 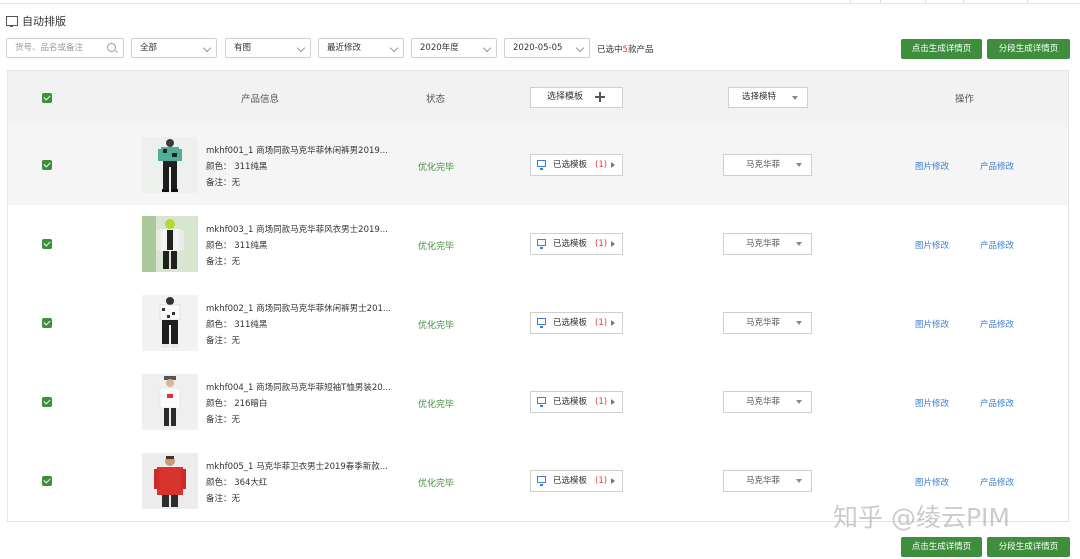 I want to click on image-filter-select: 有图, so click(x=268, y=48).